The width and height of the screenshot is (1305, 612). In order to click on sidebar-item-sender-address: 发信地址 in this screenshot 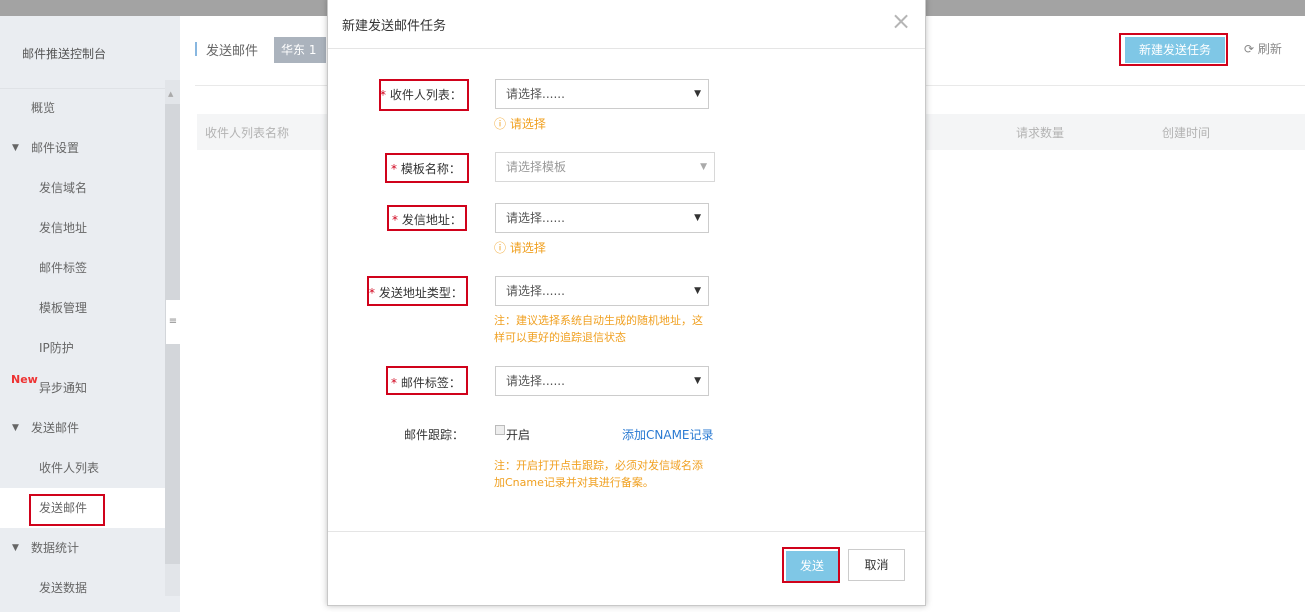, I will do `click(82, 228)`.